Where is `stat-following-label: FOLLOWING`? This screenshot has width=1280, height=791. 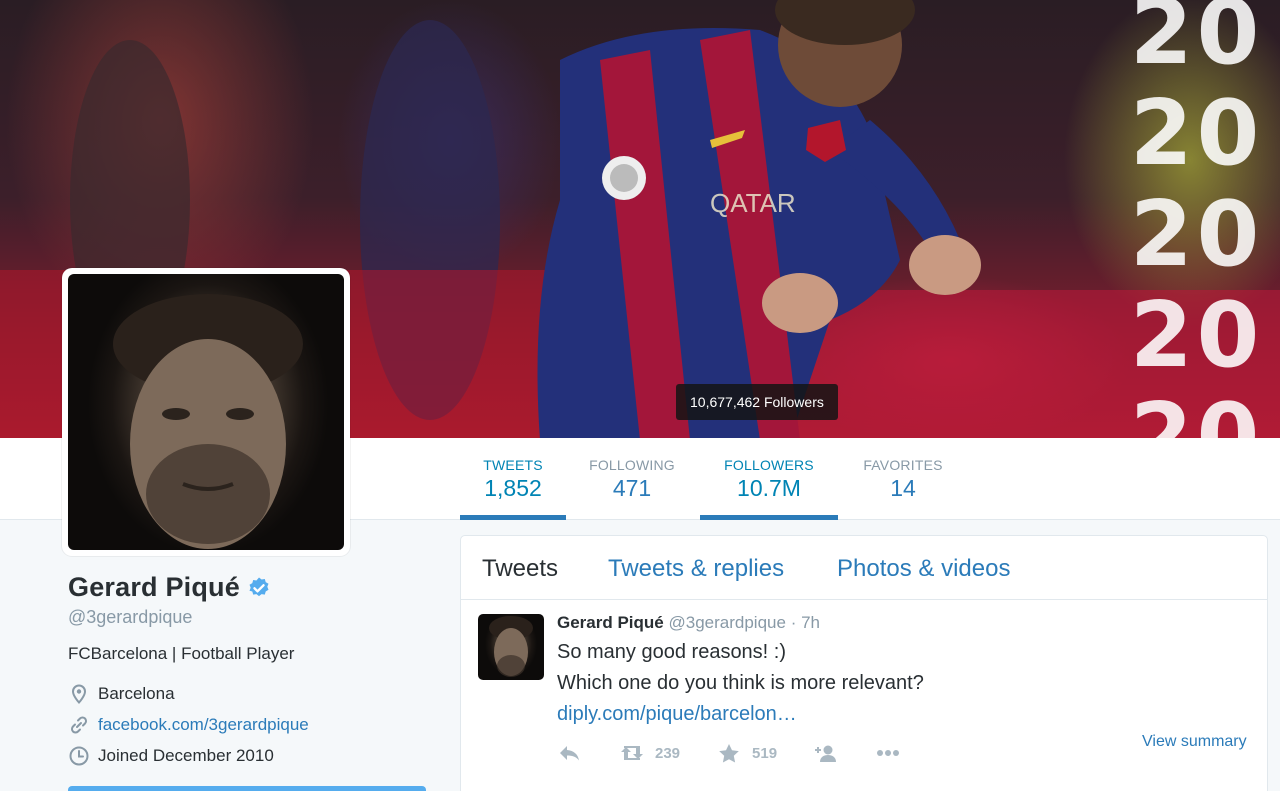
stat-following-label: FOLLOWING is located at coordinates (632, 465).